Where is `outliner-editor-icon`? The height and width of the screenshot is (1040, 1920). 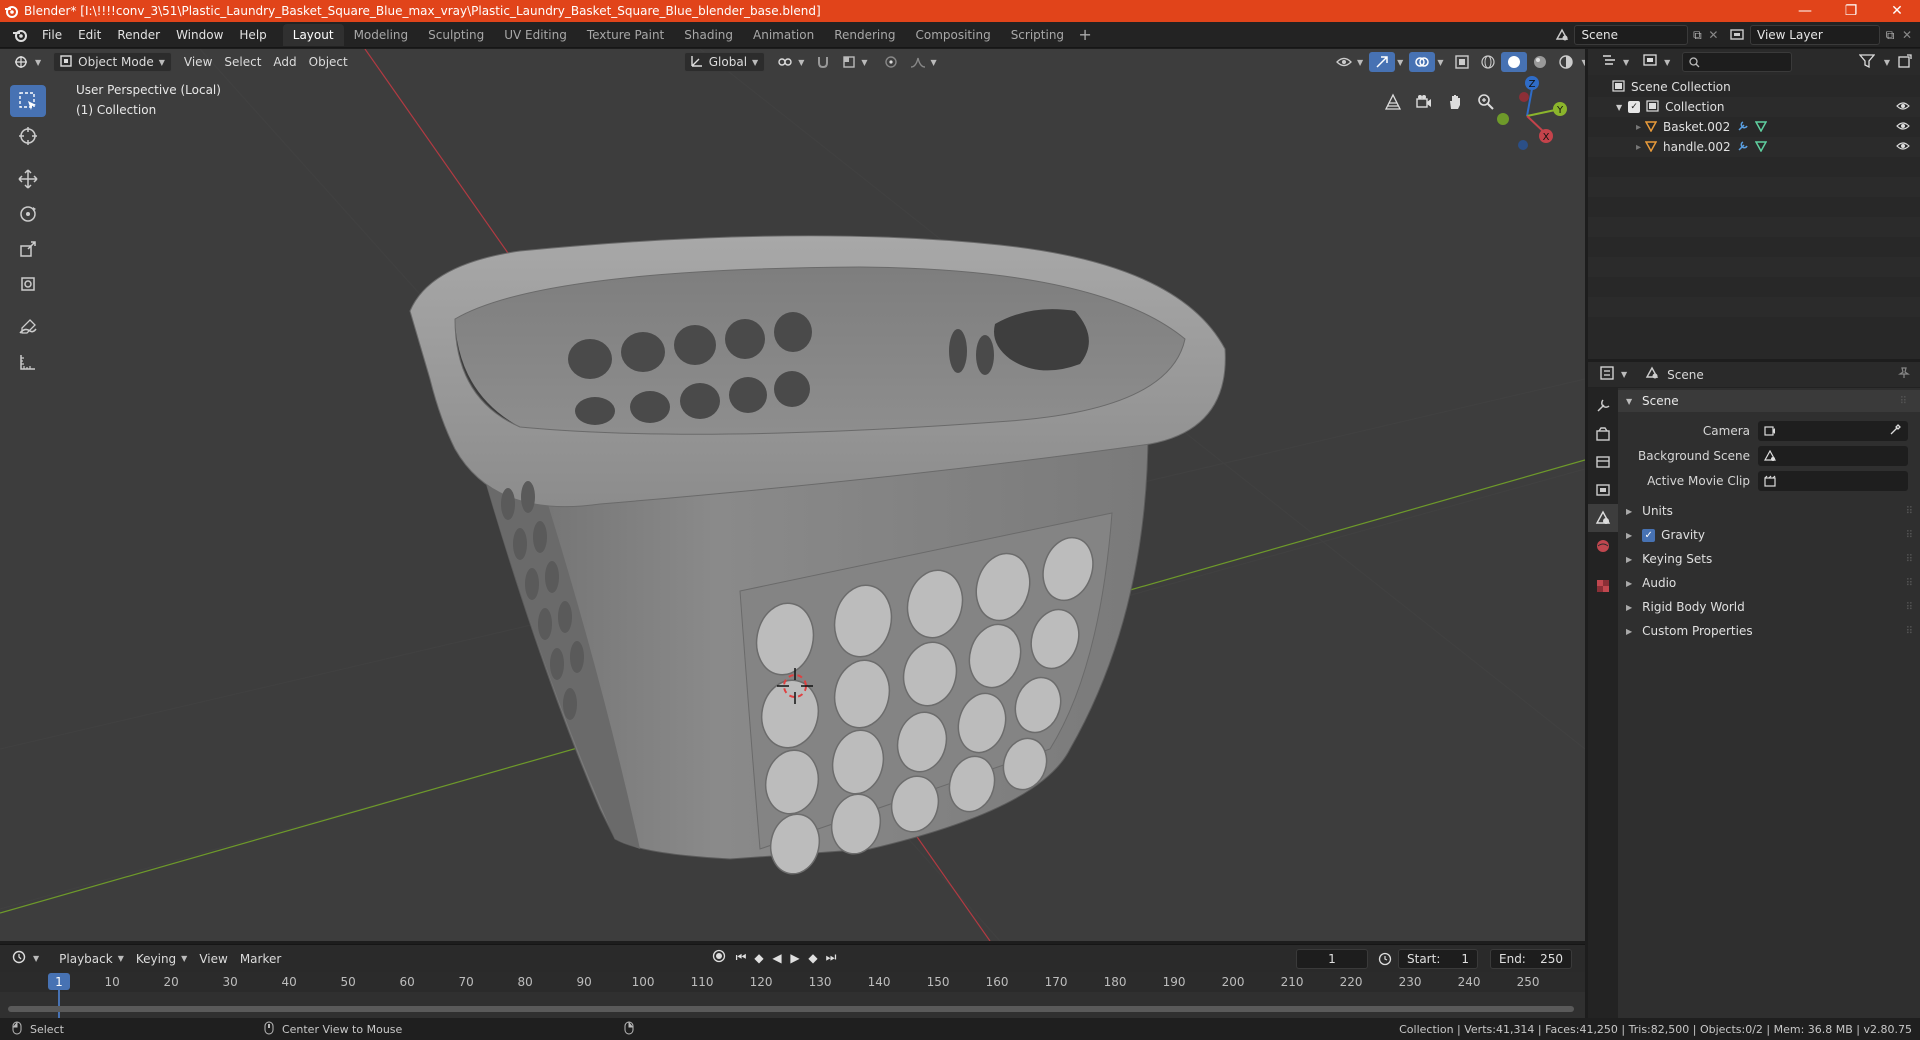 outliner-editor-icon is located at coordinates (1610, 62).